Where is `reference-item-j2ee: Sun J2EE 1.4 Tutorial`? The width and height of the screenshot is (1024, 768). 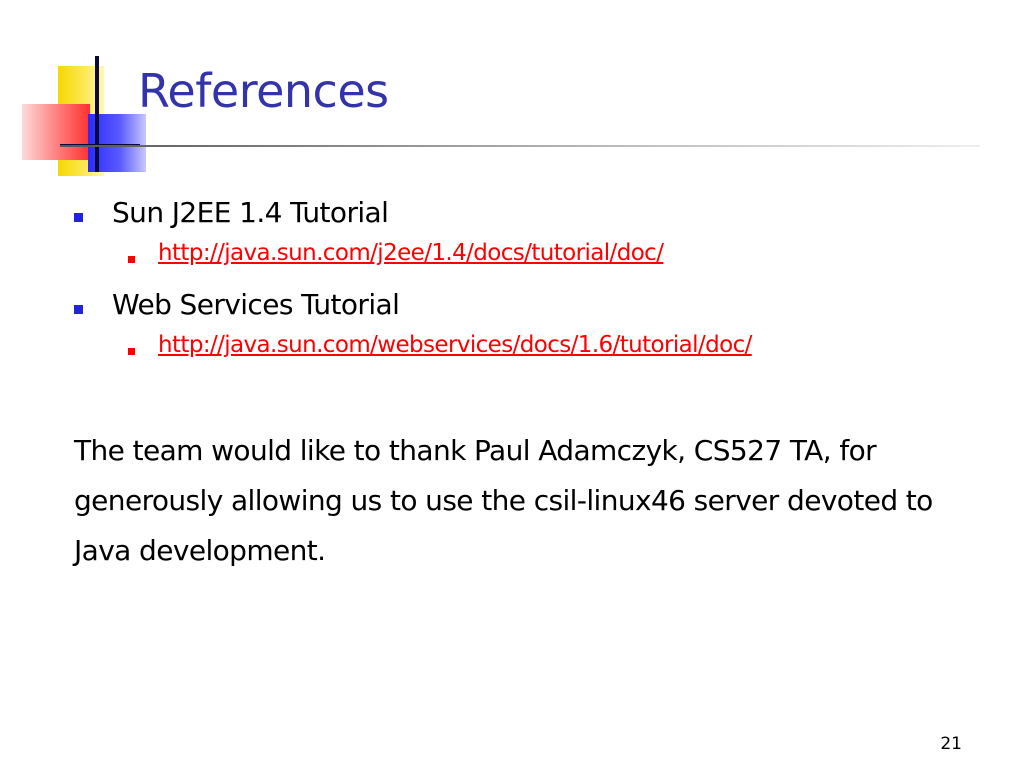
reference-item-j2ee: Sun J2EE 1.4 Tutorial is located at coordinates (519, 218).